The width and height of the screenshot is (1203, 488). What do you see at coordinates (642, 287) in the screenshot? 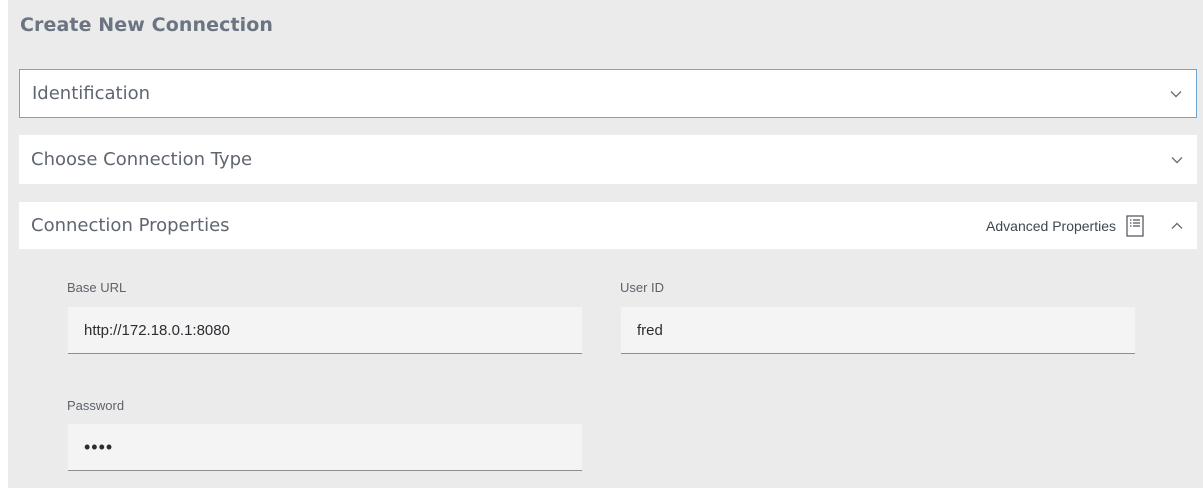
I see `user-id-label: User ID` at bounding box center [642, 287].